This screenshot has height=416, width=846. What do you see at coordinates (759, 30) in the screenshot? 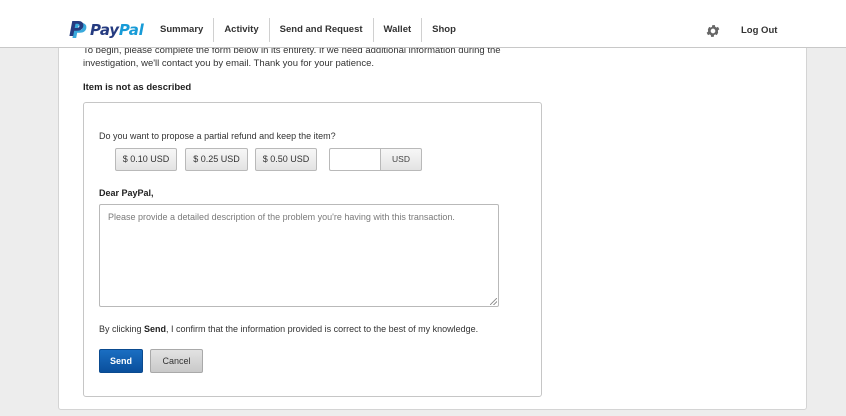
I see `logout-link: Log Out` at bounding box center [759, 30].